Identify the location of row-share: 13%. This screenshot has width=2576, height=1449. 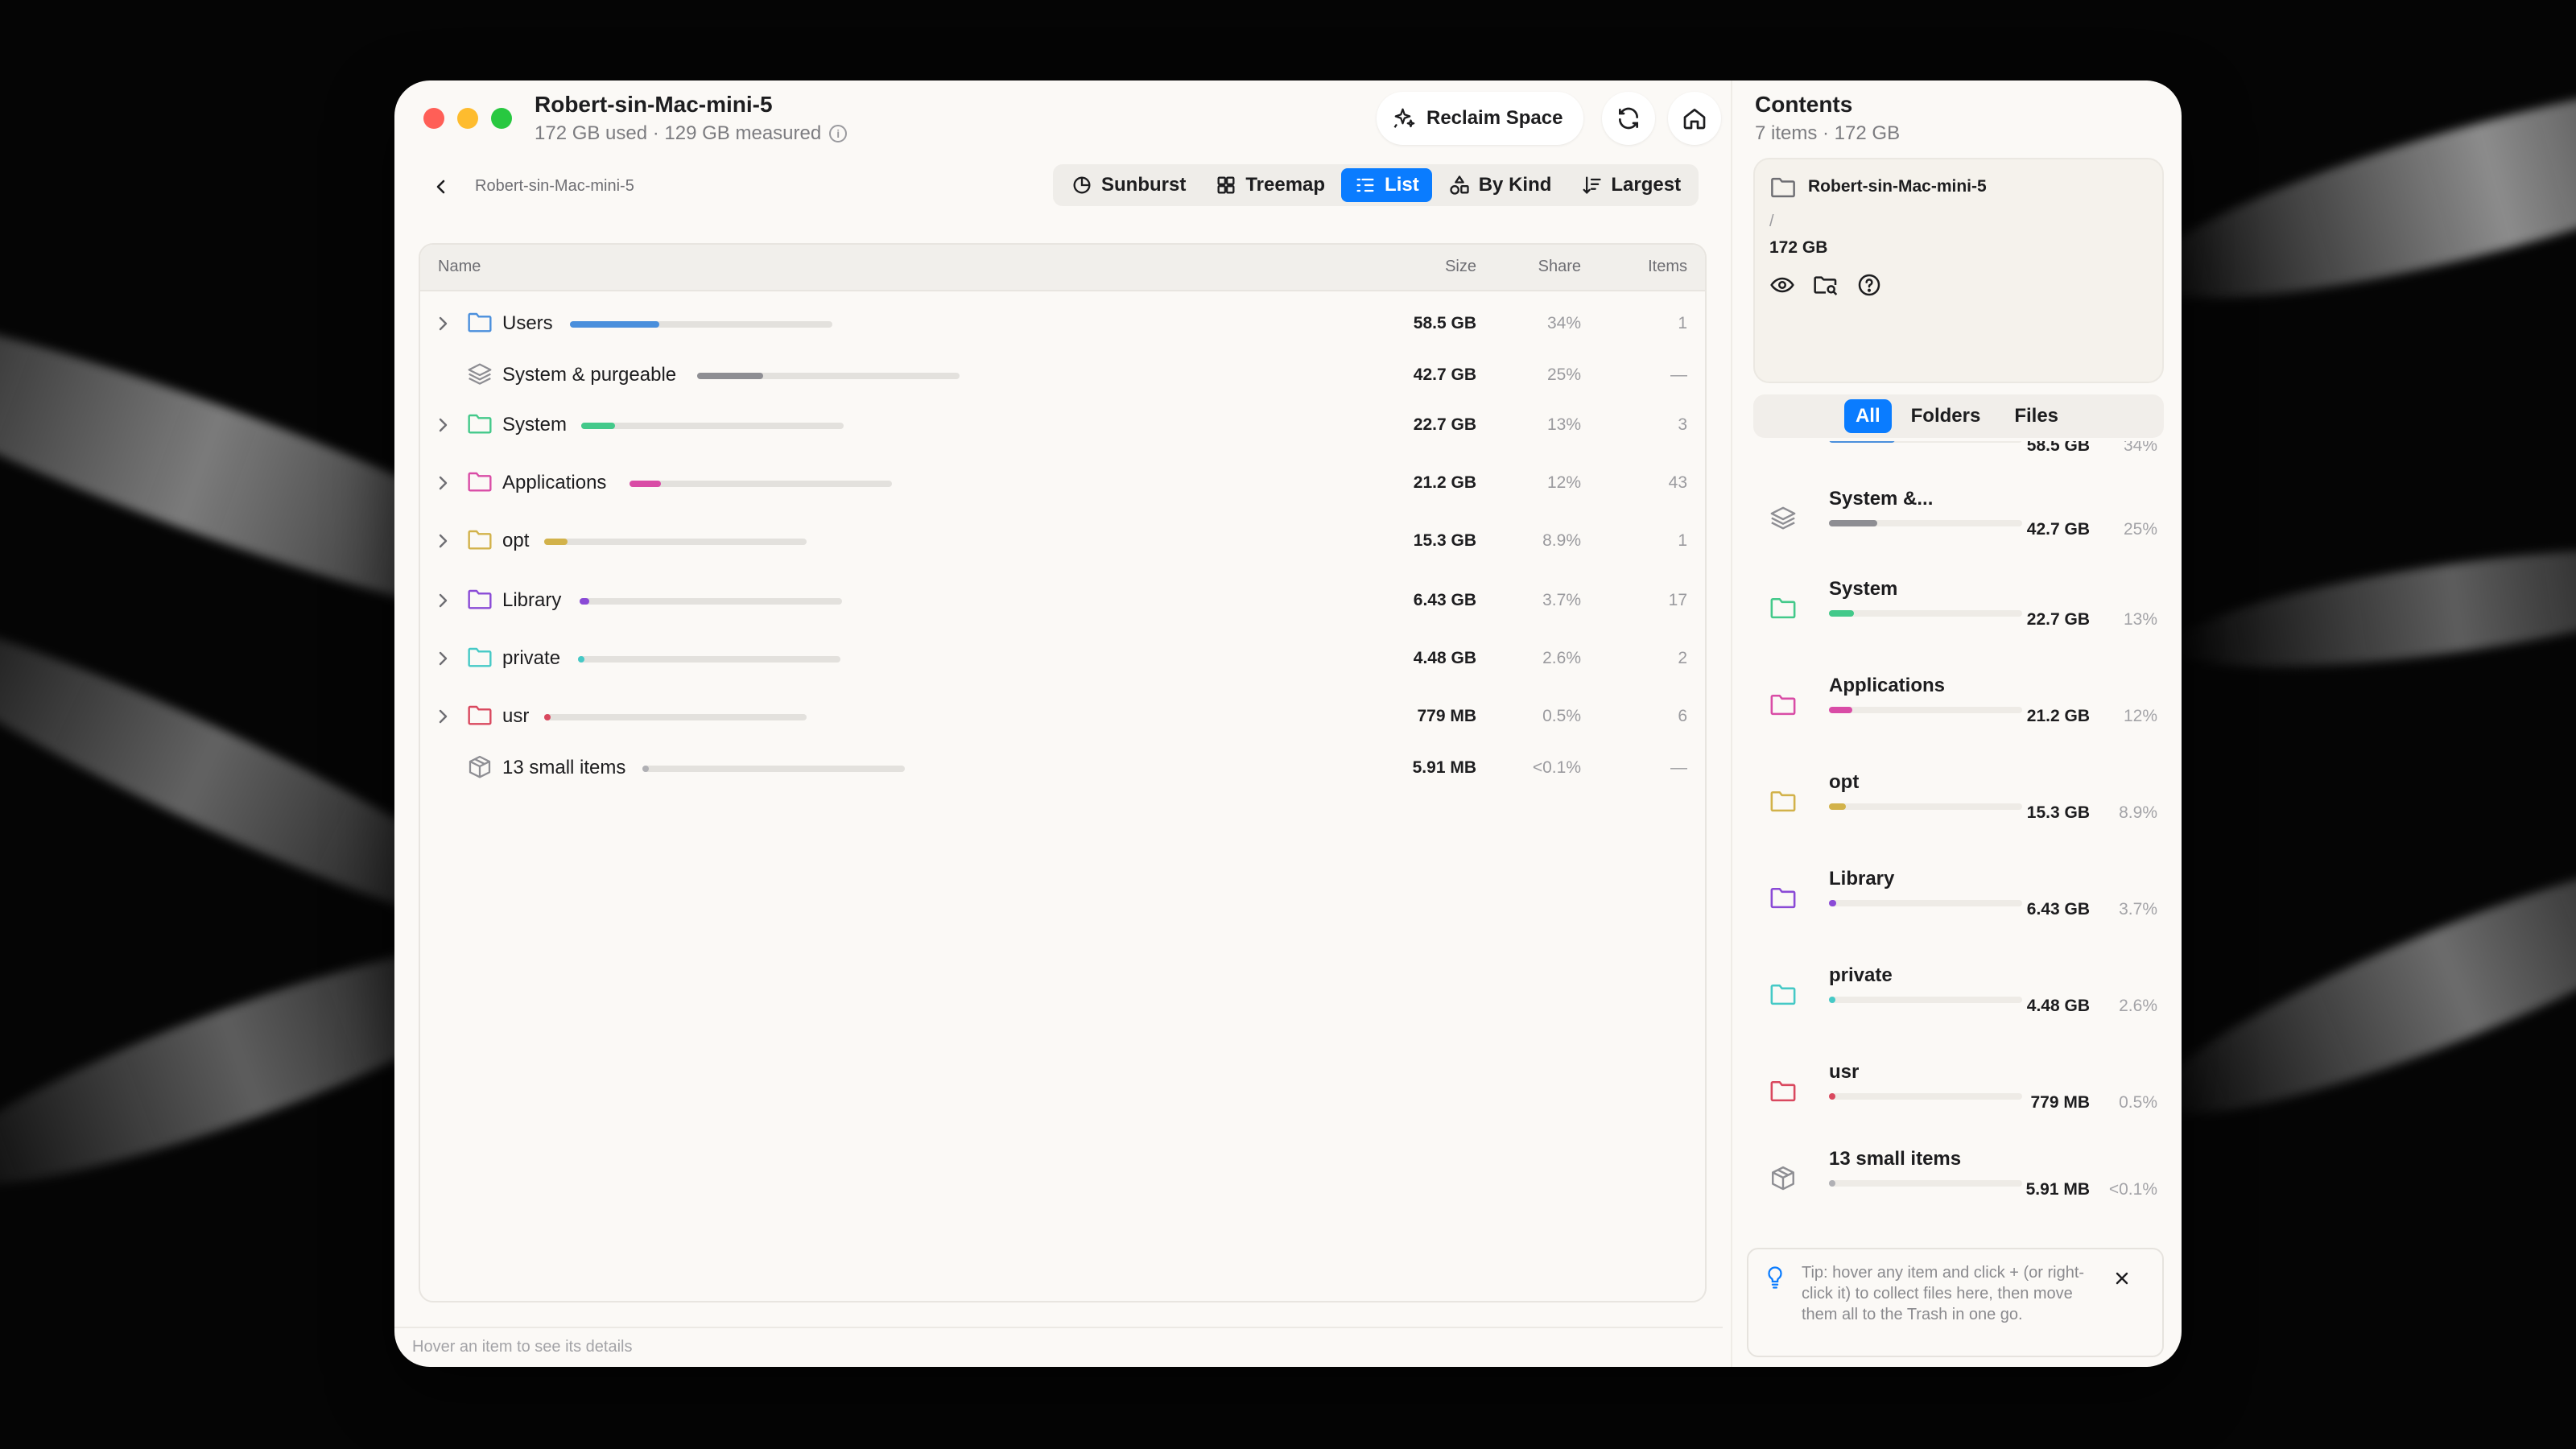
(1563, 424).